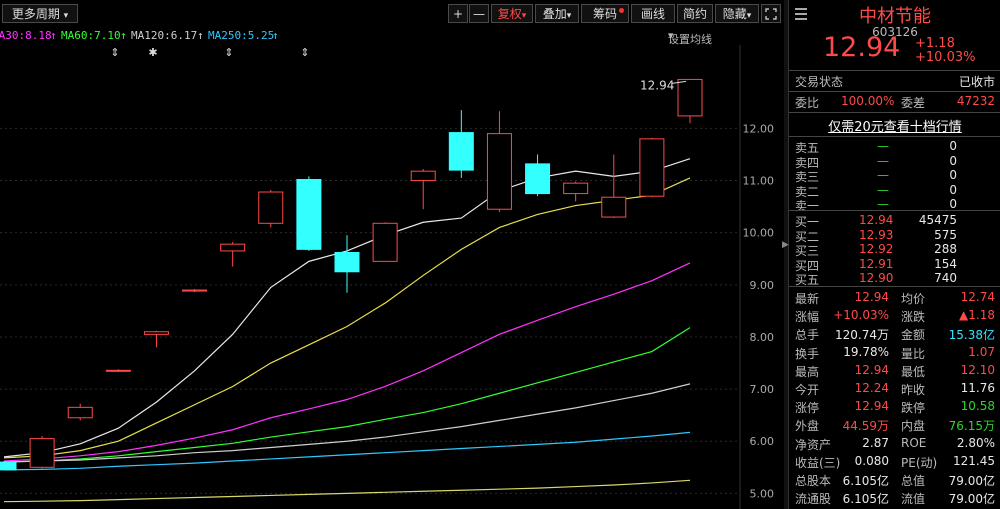 The height and width of the screenshot is (509, 1000). What do you see at coordinates (937, 220) in the screenshot?
I see `bid-volume: 45475` at bounding box center [937, 220].